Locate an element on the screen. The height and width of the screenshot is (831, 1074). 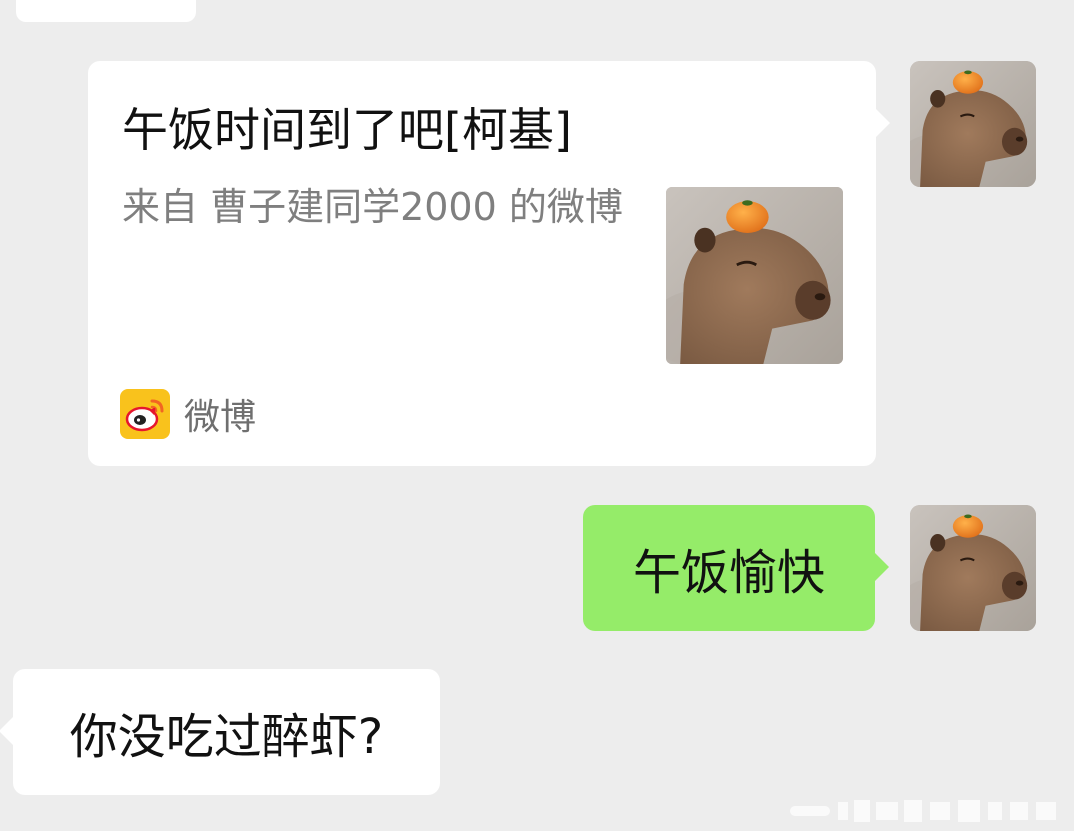
sent-message-text: 午饭愉快 is located at coordinates (728, 573).